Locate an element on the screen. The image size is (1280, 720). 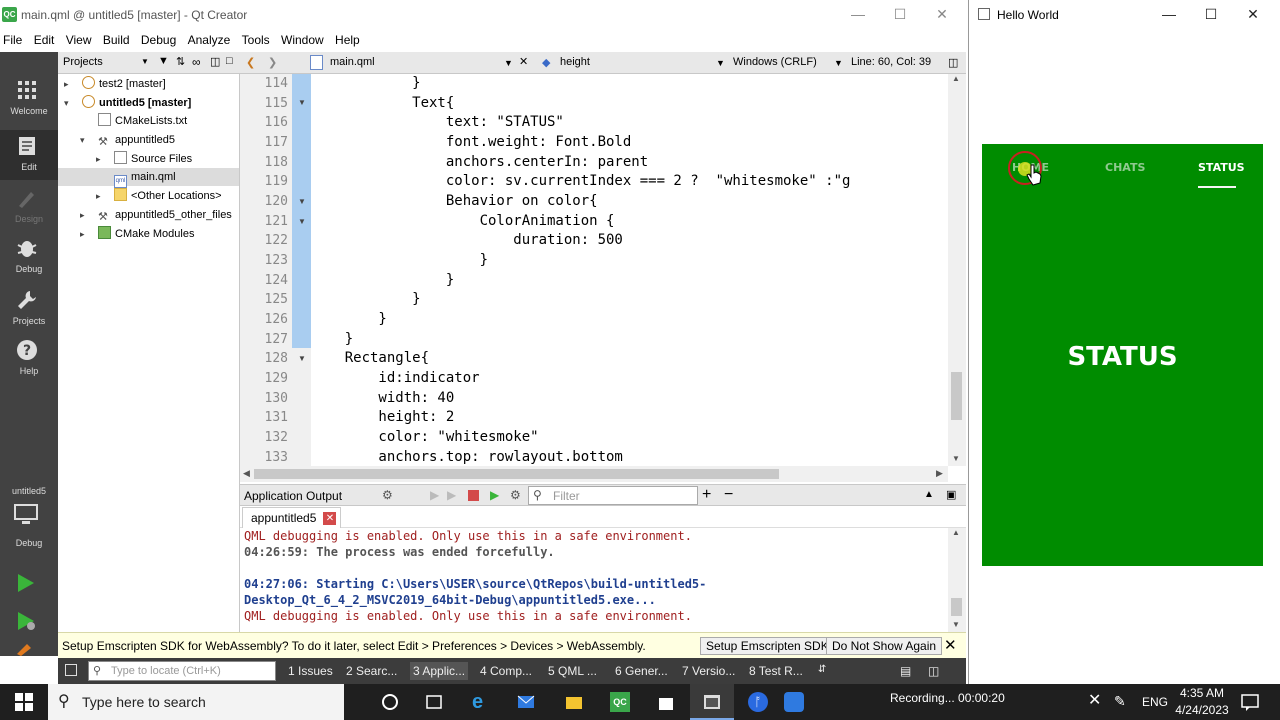
tab-status: STATUS is located at coordinates (1221, 167).